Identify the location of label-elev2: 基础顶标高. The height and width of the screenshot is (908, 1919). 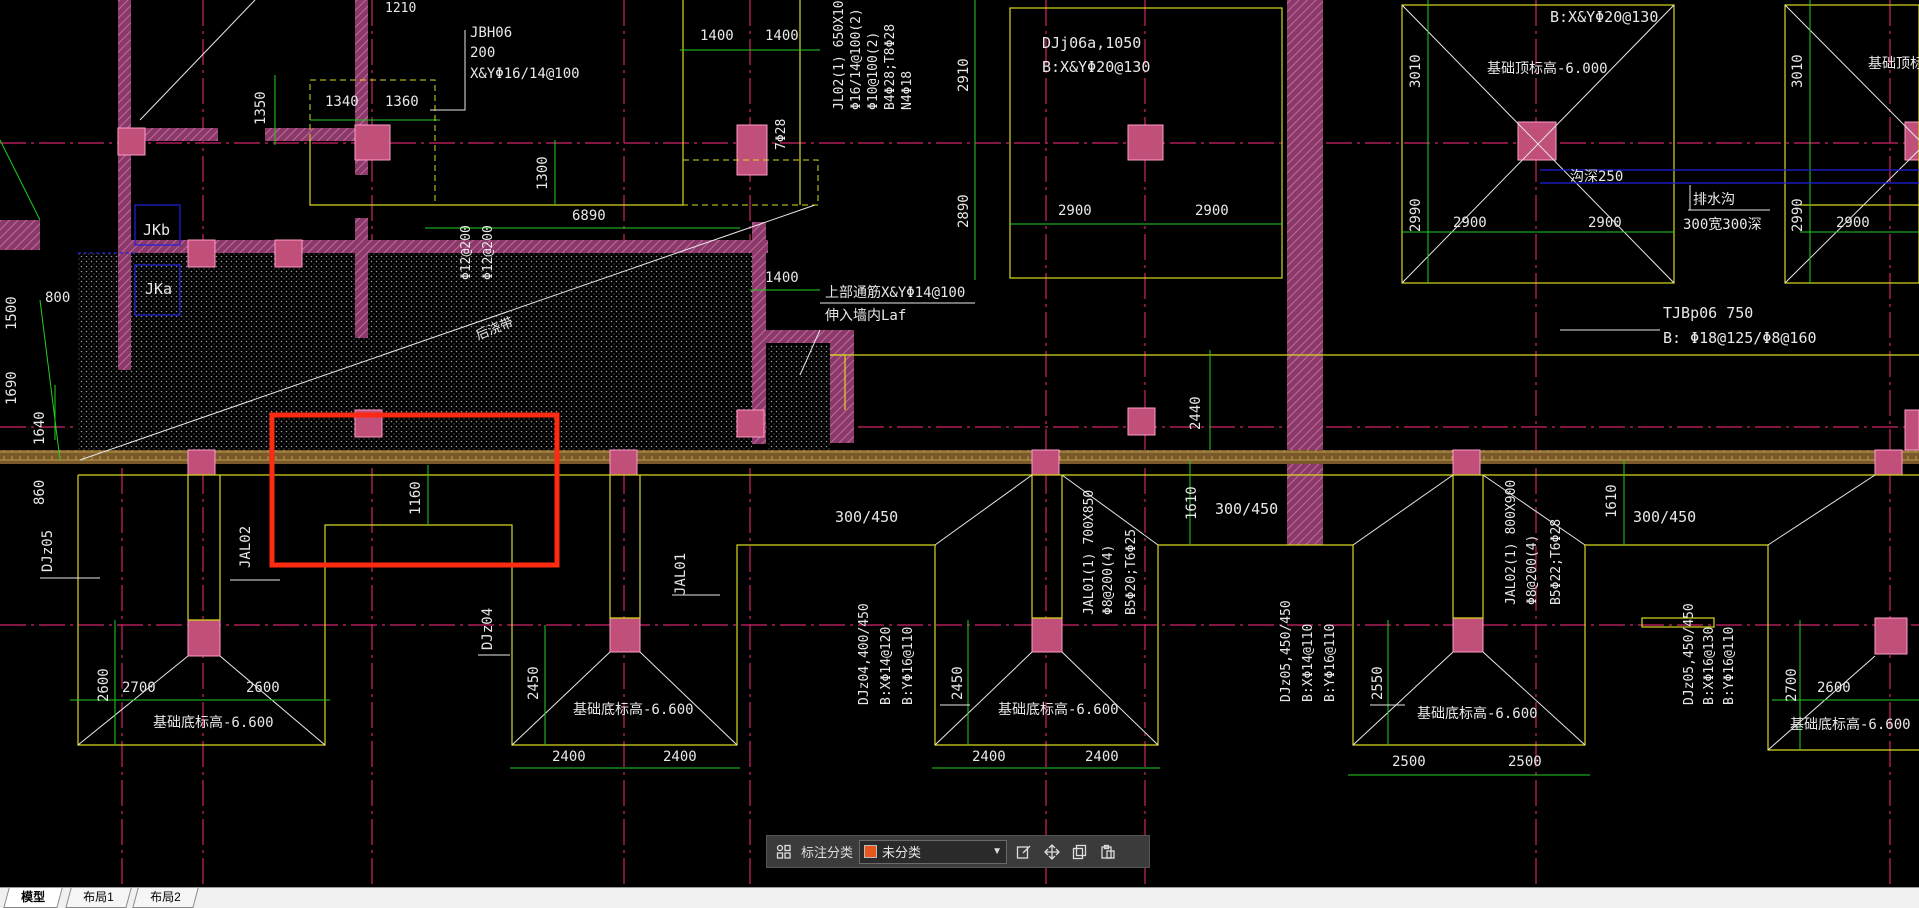
(1893, 63).